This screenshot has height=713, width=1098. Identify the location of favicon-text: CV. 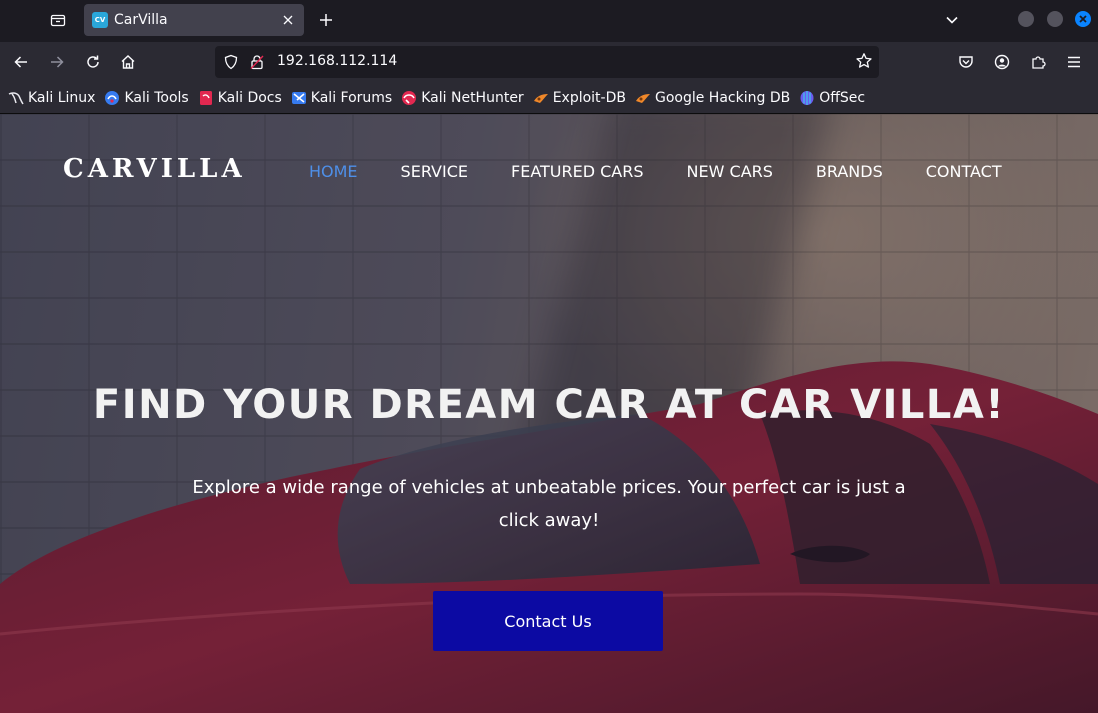
(100, 20).